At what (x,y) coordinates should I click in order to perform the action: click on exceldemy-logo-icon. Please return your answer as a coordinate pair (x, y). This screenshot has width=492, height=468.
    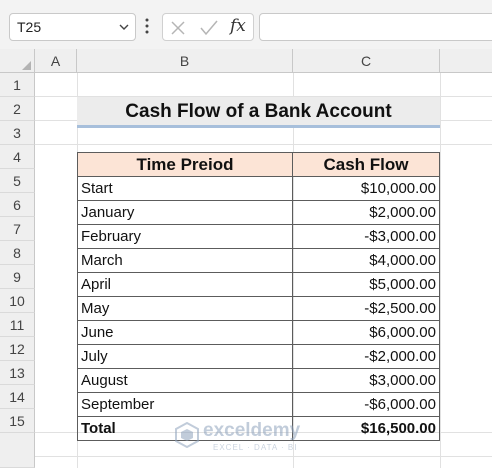
    Looking at the image, I should click on (187, 435).